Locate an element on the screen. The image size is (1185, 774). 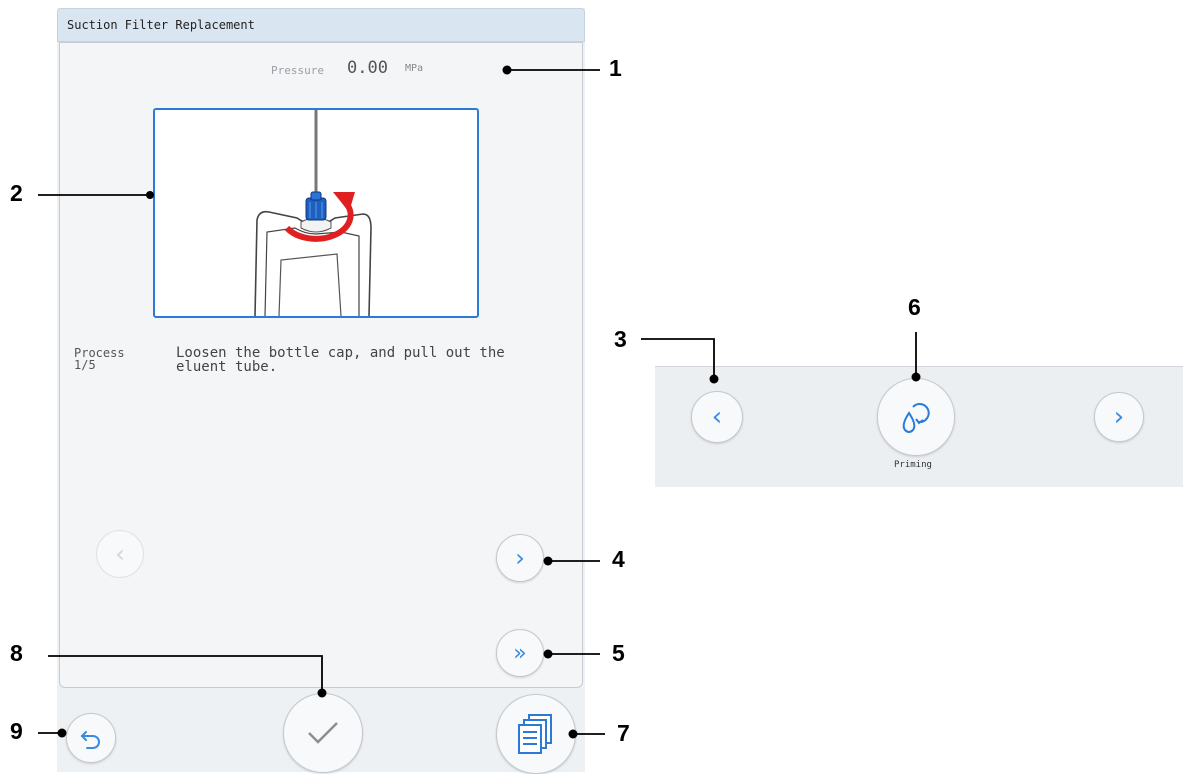
callout-4: 4 is located at coordinates (618, 559).